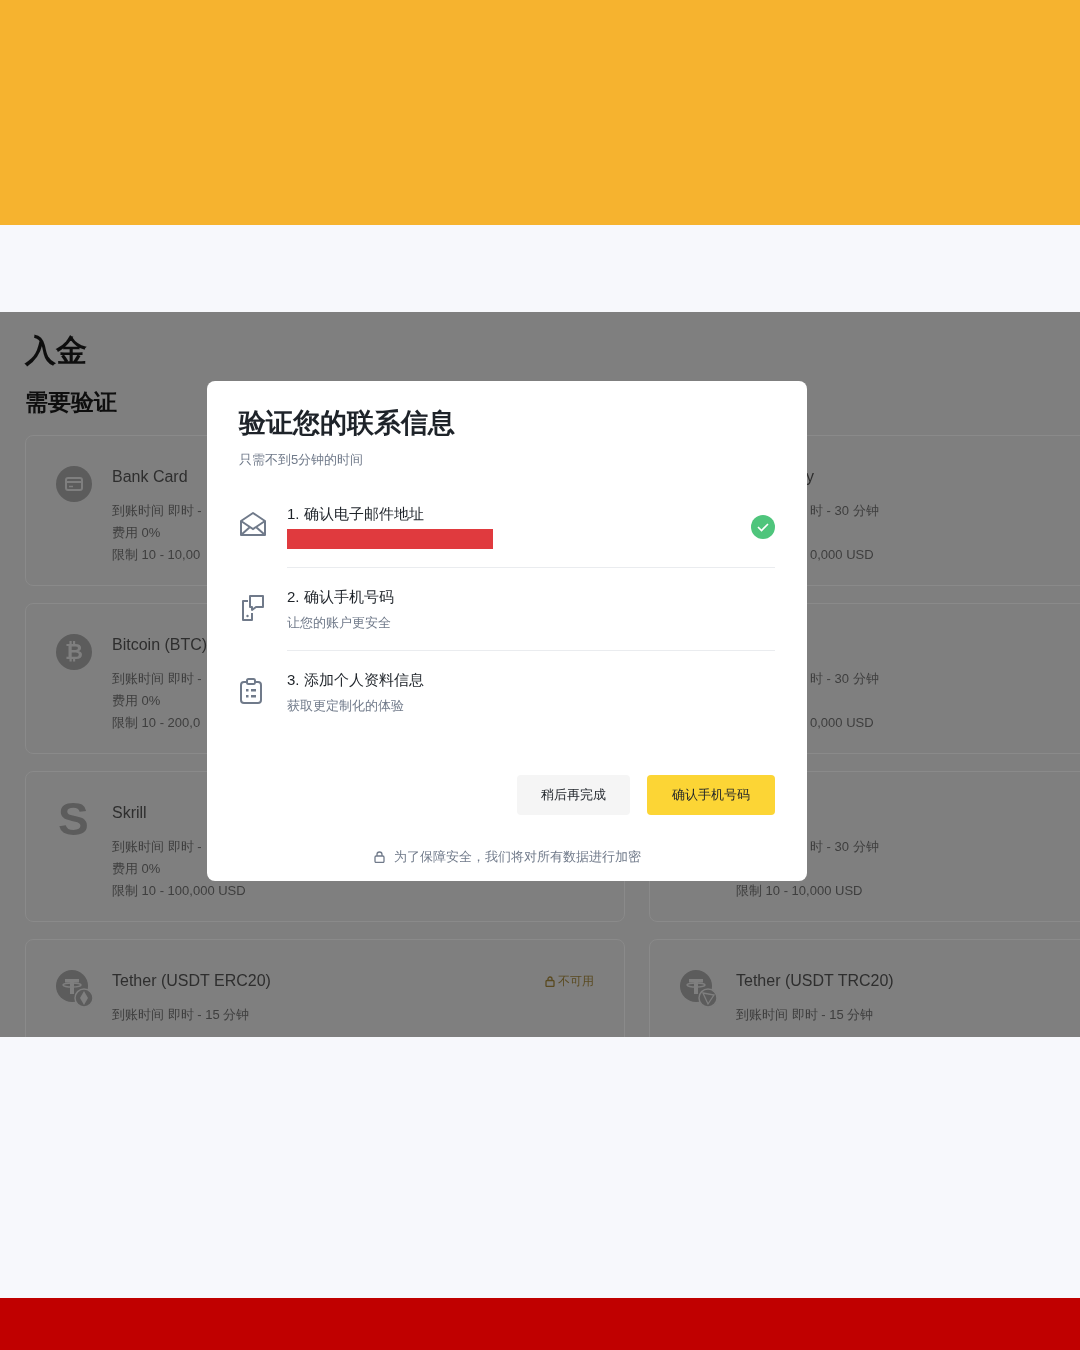  What do you see at coordinates (340, 597) in the screenshot?
I see `step-title: 2. 确认手机号码` at bounding box center [340, 597].